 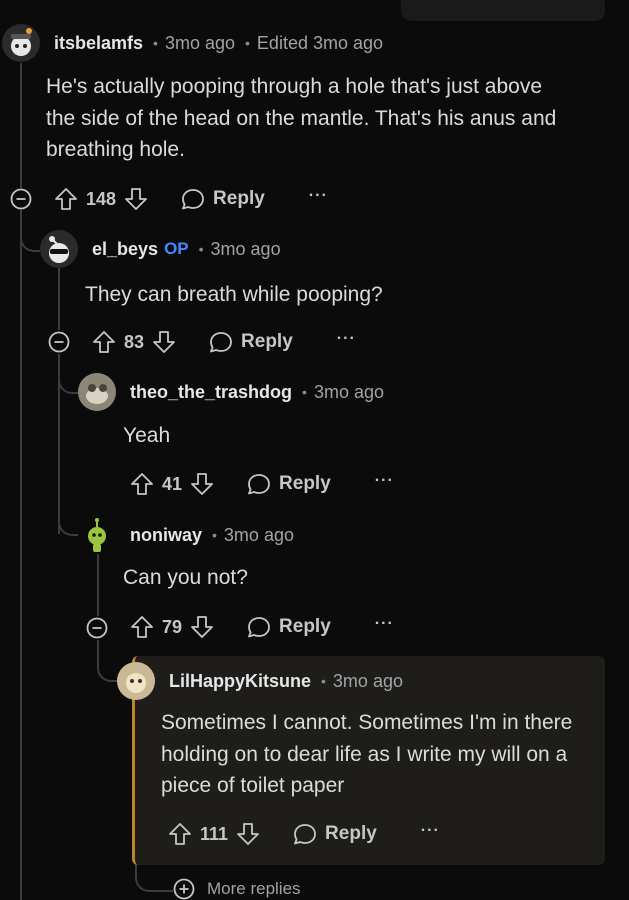 I want to click on comment-actions: 41 Reply ···, so click(x=262, y=484).